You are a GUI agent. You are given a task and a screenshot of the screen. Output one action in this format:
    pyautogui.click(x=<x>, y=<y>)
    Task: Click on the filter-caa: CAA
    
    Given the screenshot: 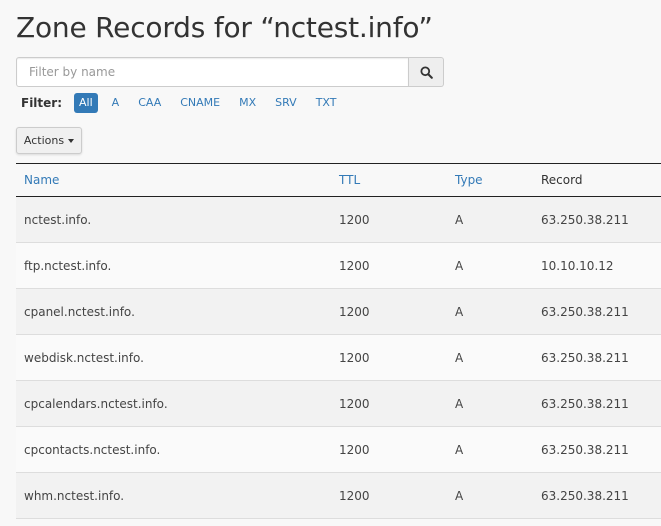 What is the action you would take?
    pyautogui.click(x=149, y=103)
    